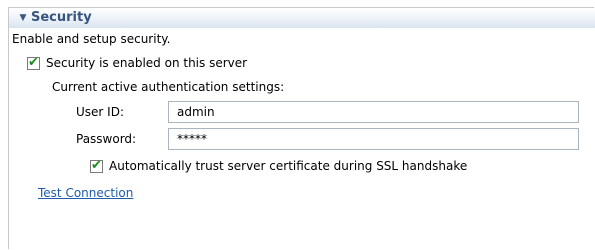  Describe the element at coordinates (91, 39) in the screenshot. I see `section-description: Enable and setup security.` at that location.